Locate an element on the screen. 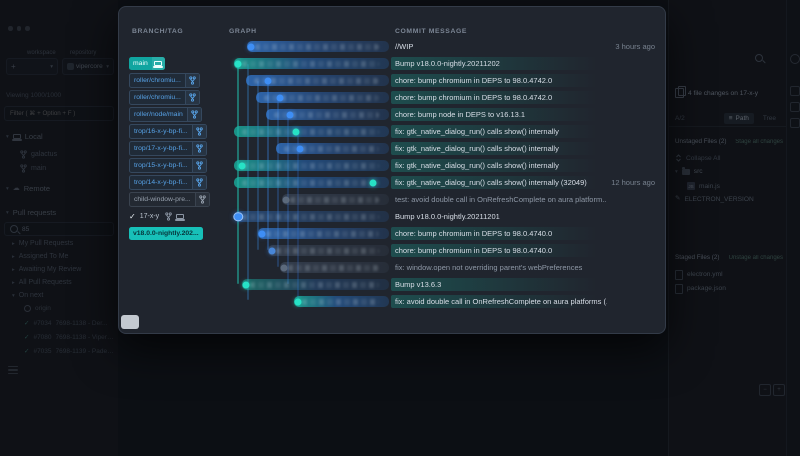  commit-message: Bump v18.0.0-nightly.20211202 is located at coordinates (447, 63).